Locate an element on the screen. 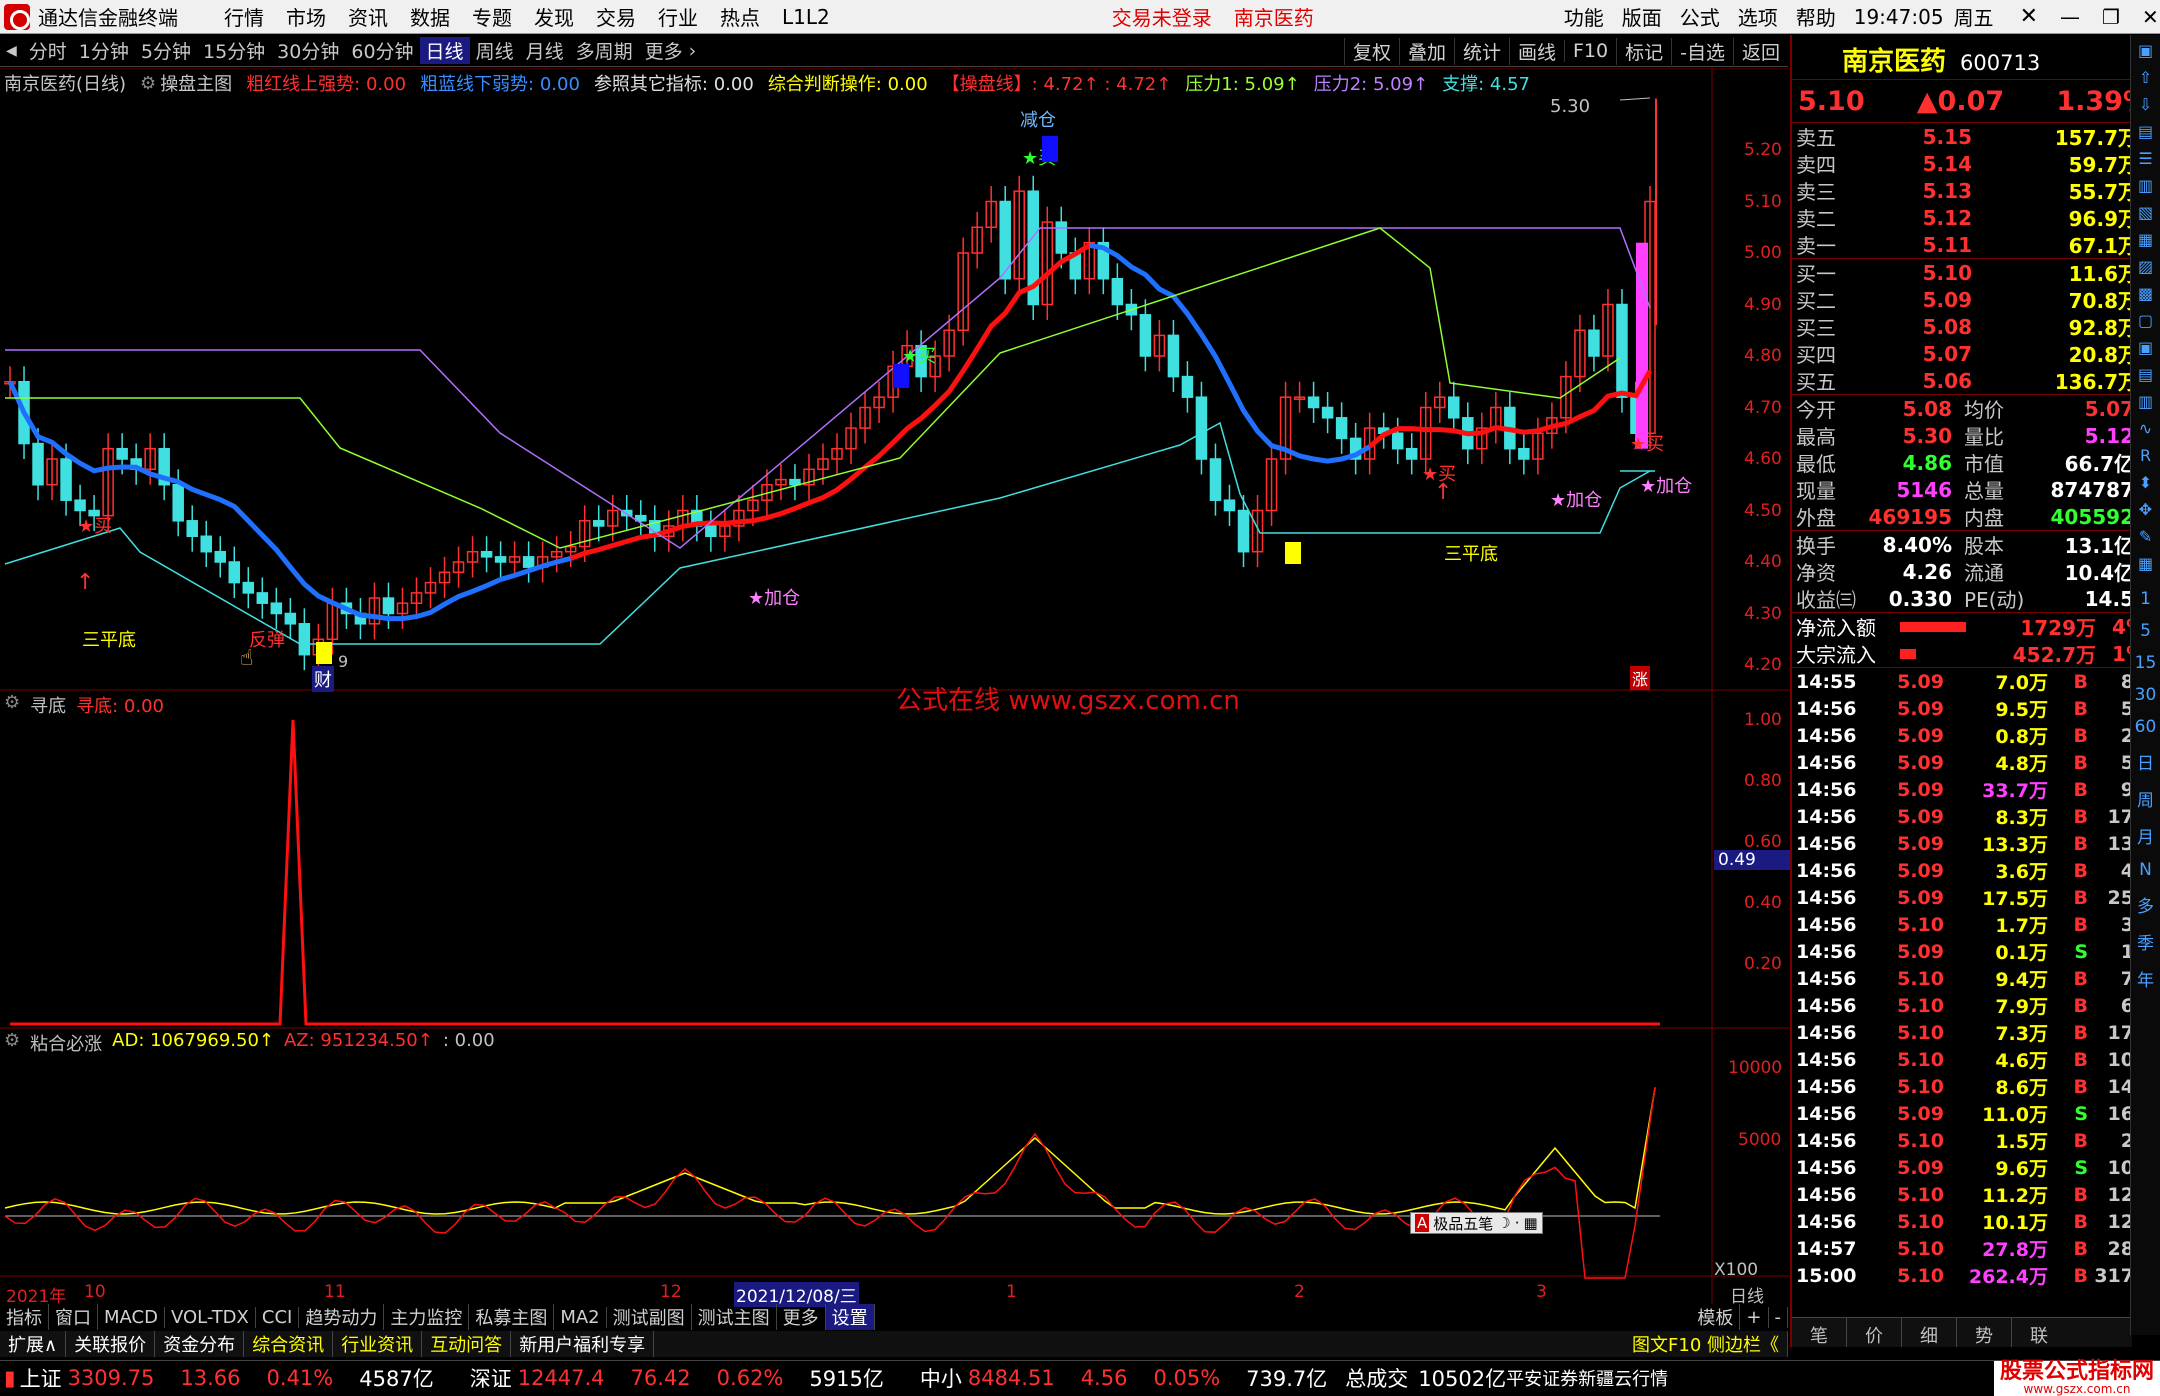 The image size is (2160, 1396). period-tab-1min: 1分钟 is located at coordinates (104, 50).